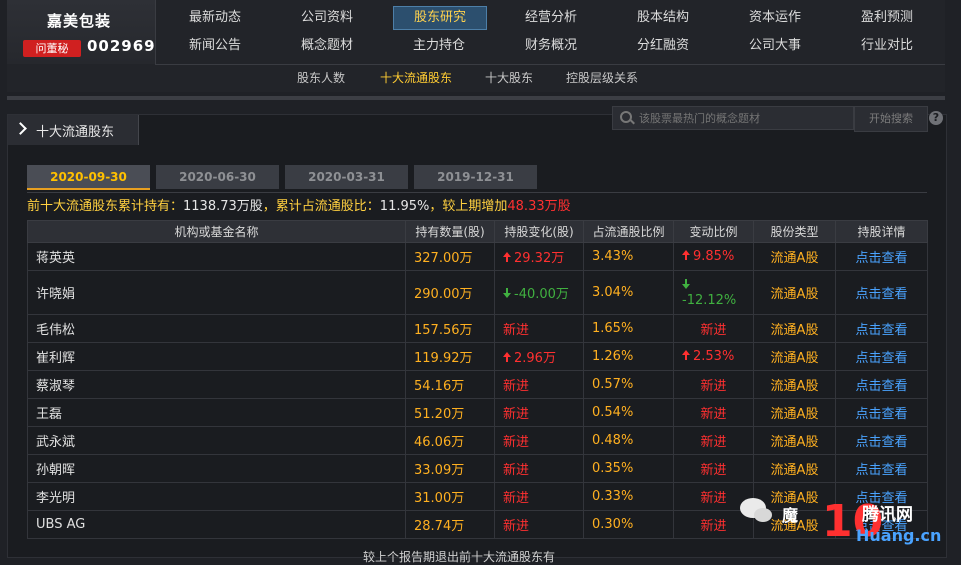  I want to click on summary-increase: 48.33万股, so click(539, 206).